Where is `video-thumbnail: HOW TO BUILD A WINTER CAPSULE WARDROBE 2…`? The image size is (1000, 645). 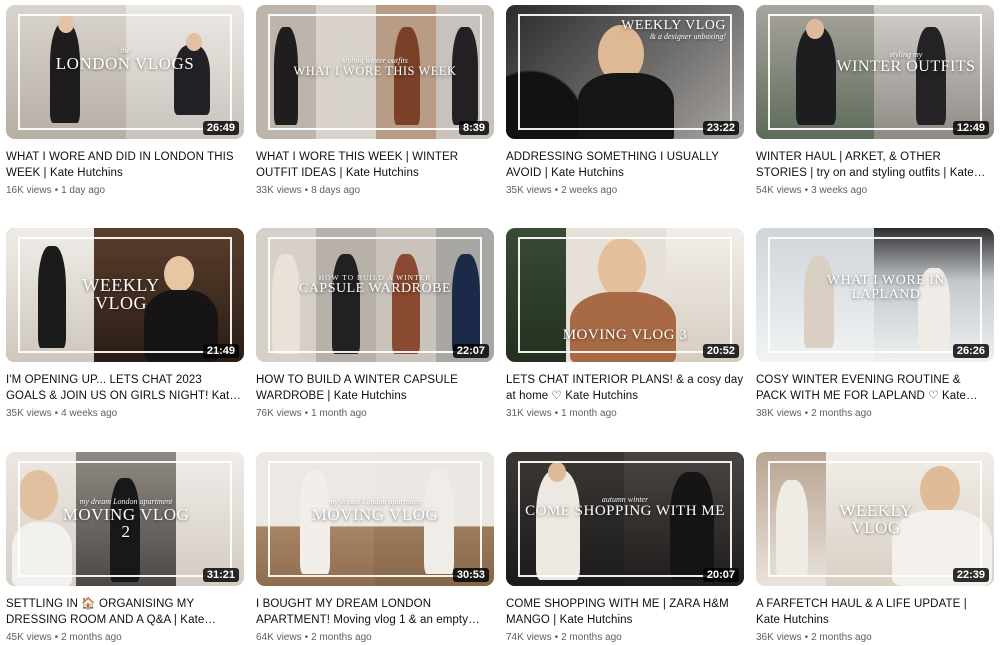 video-thumbnail: HOW TO BUILD A WINTER CAPSULE WARDROBE 2… is located at coordinates (375, 295).